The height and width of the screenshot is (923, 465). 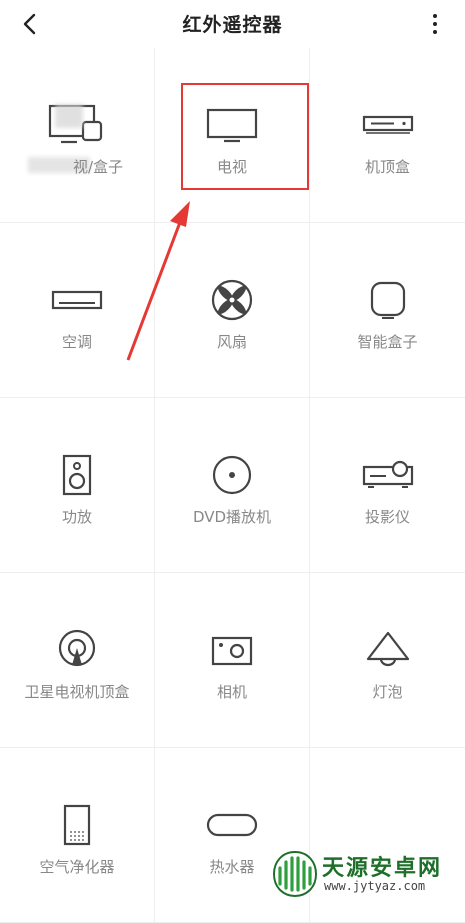 I want to click on device-label: 智能盒子, so click(x=387, y=342).